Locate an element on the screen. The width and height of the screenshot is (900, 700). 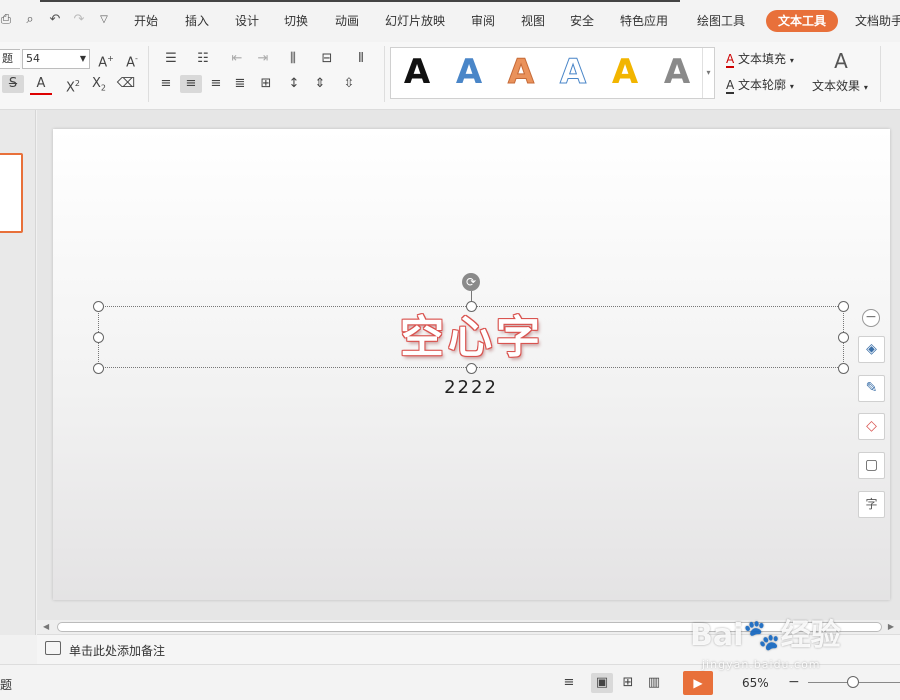
subscript-icon: X2 is located at coordinates (99, 86).